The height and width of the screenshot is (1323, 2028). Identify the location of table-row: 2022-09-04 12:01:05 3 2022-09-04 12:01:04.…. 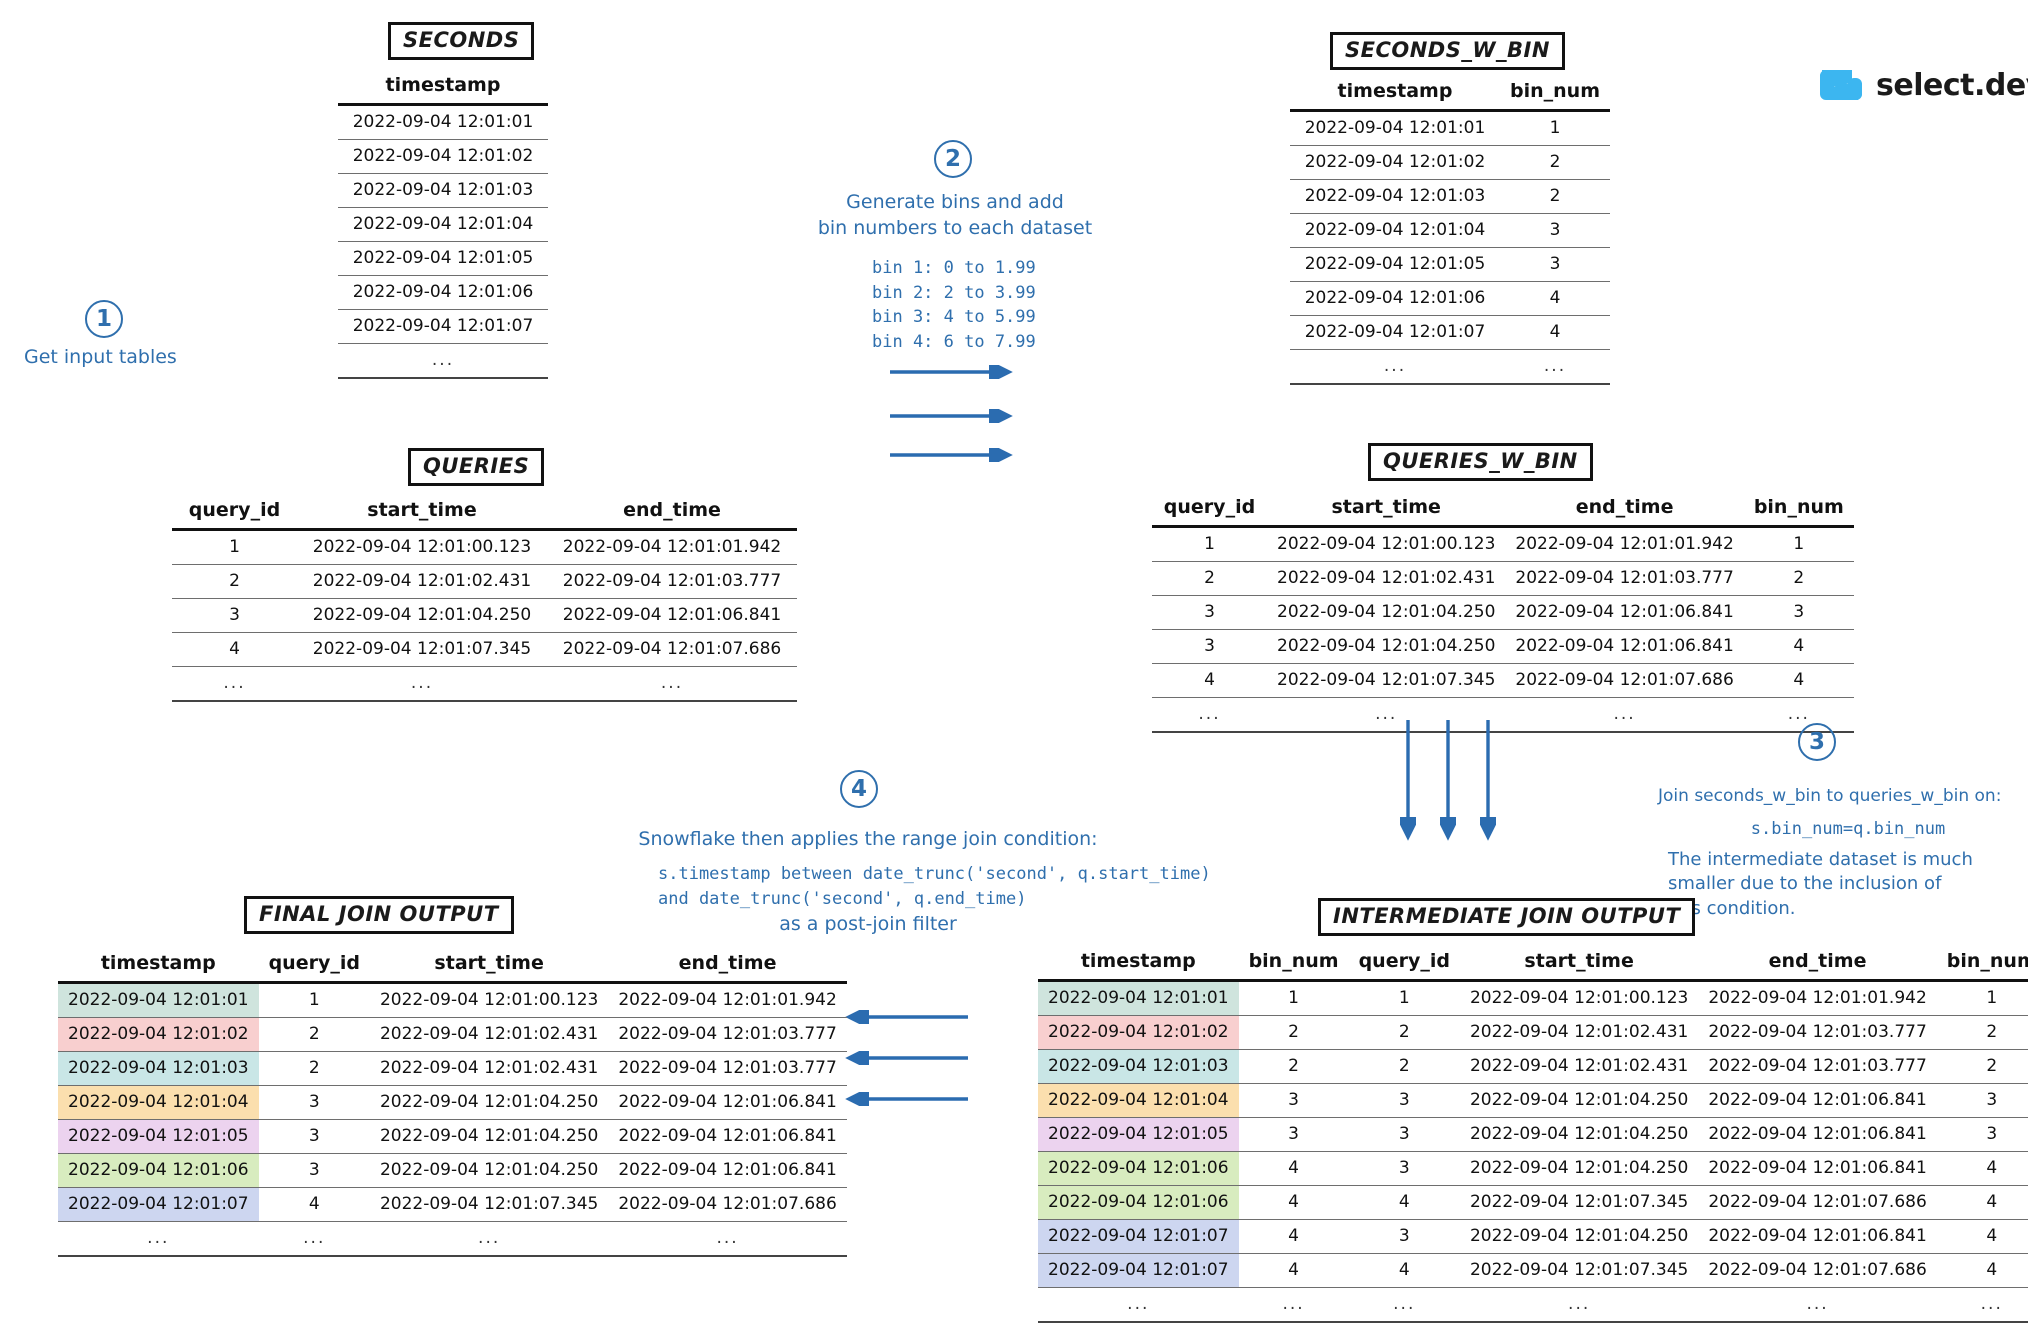
(452, 1136).